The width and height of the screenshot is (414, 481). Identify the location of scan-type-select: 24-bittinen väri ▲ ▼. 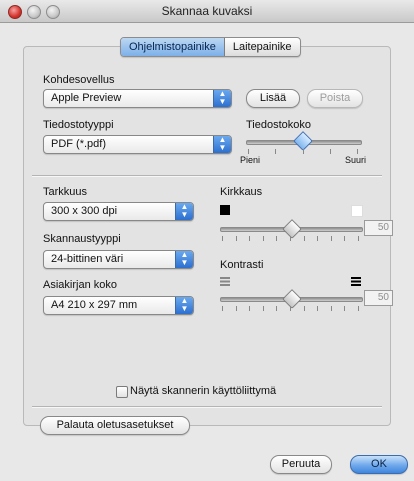
(118, 259).